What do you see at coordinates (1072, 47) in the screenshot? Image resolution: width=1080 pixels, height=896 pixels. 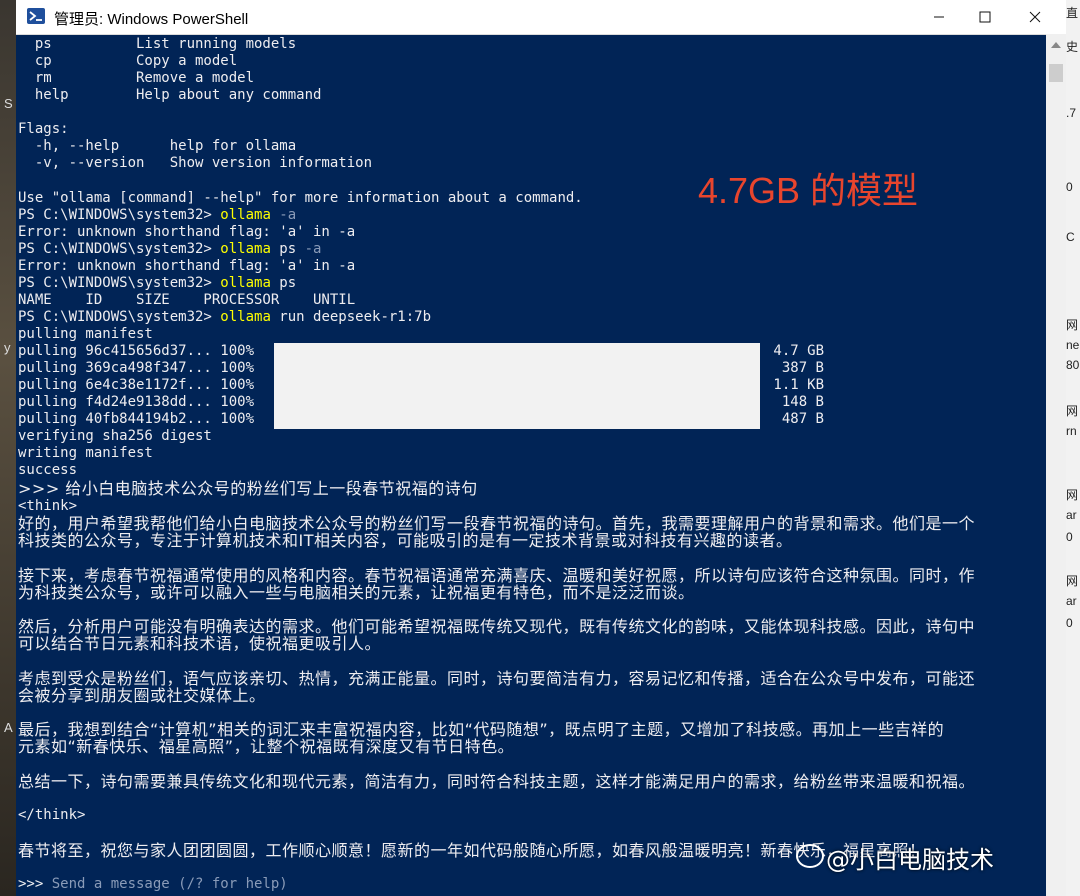 I see `bg-fragment: 史` at bounding box center [1072, 47].